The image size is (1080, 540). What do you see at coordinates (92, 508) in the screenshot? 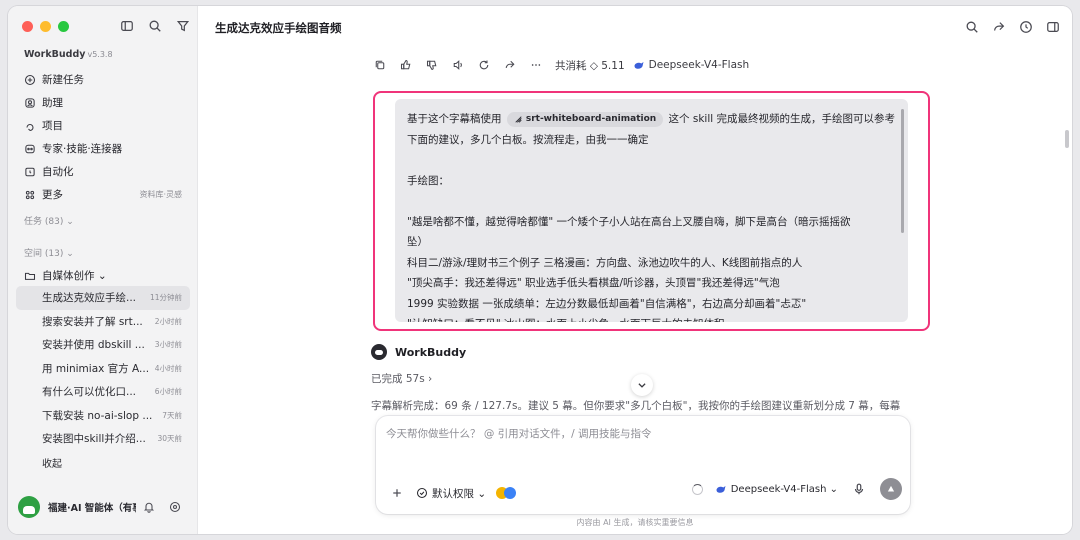
I see `user-name: 福建·AI 智能体（有事` at bounding box center [92, 508].